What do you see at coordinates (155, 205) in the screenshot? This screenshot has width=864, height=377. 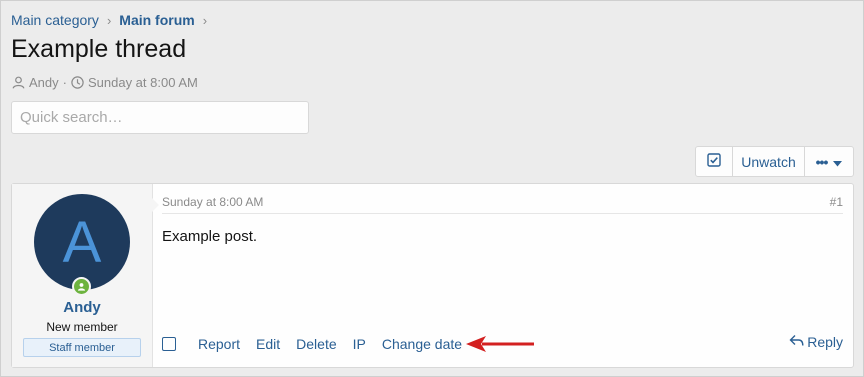 I see `user-arrow-notch` at bounding box center [155, 205].